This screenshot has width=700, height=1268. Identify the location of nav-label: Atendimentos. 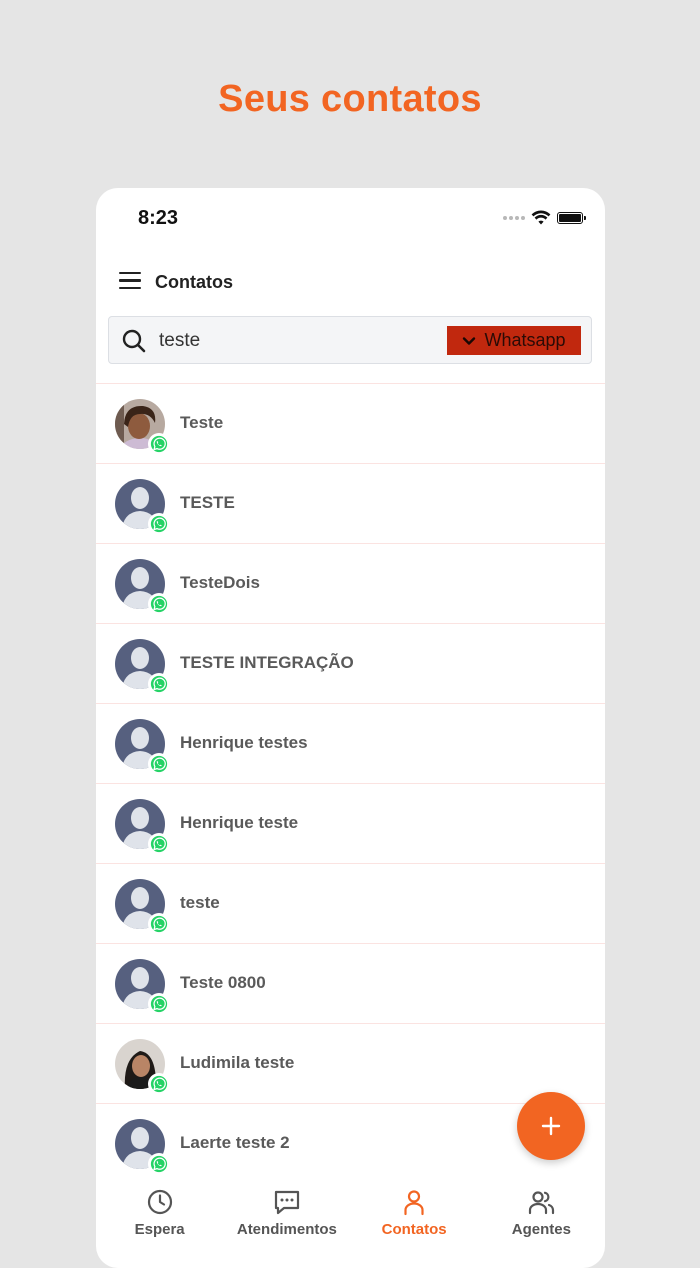
(286, 1229).